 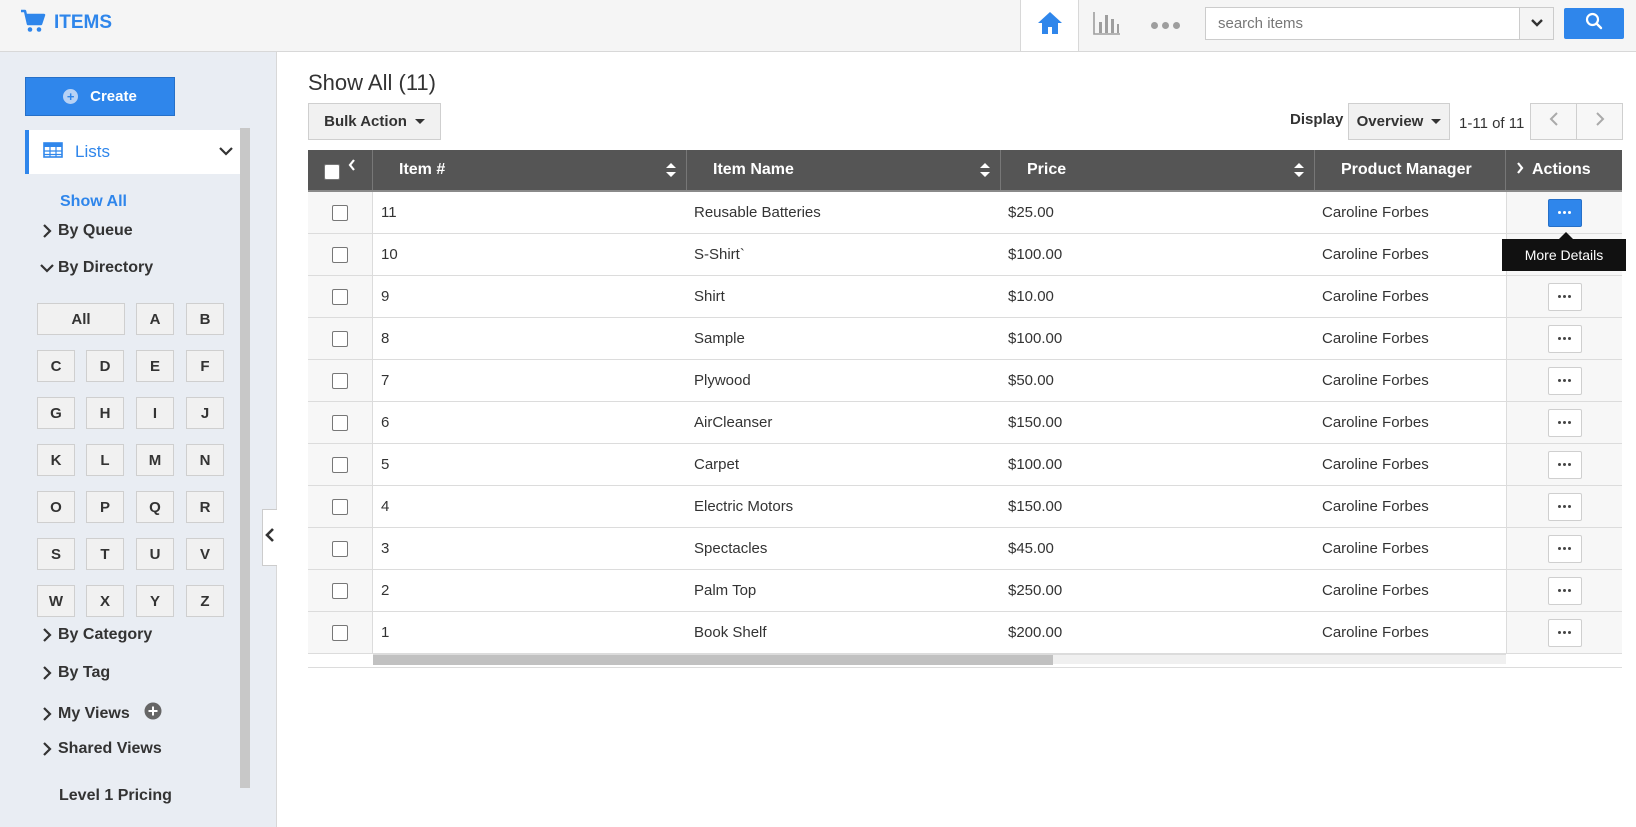 I want to click on directory-button-s: S, so click(x=56, y=554).